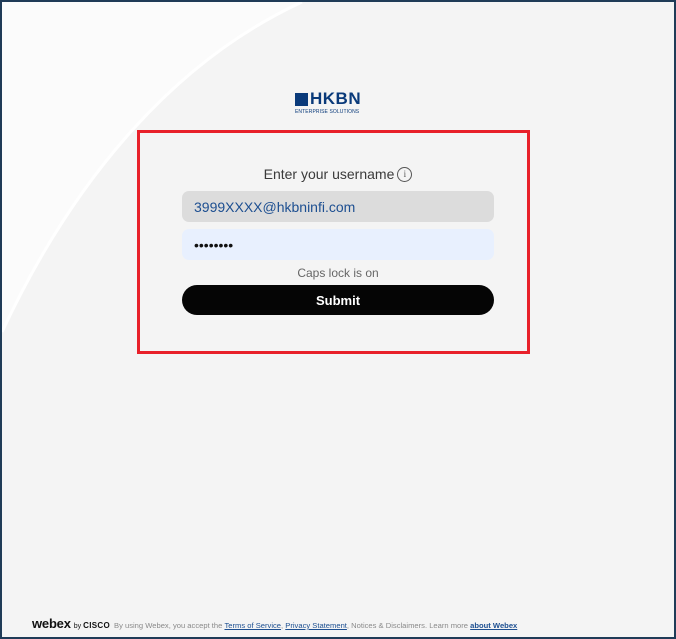  What do you see at coordinates (336, 98) in the screenshot?
I see `logo-word: HKBN` at bounding box center [336, 98].